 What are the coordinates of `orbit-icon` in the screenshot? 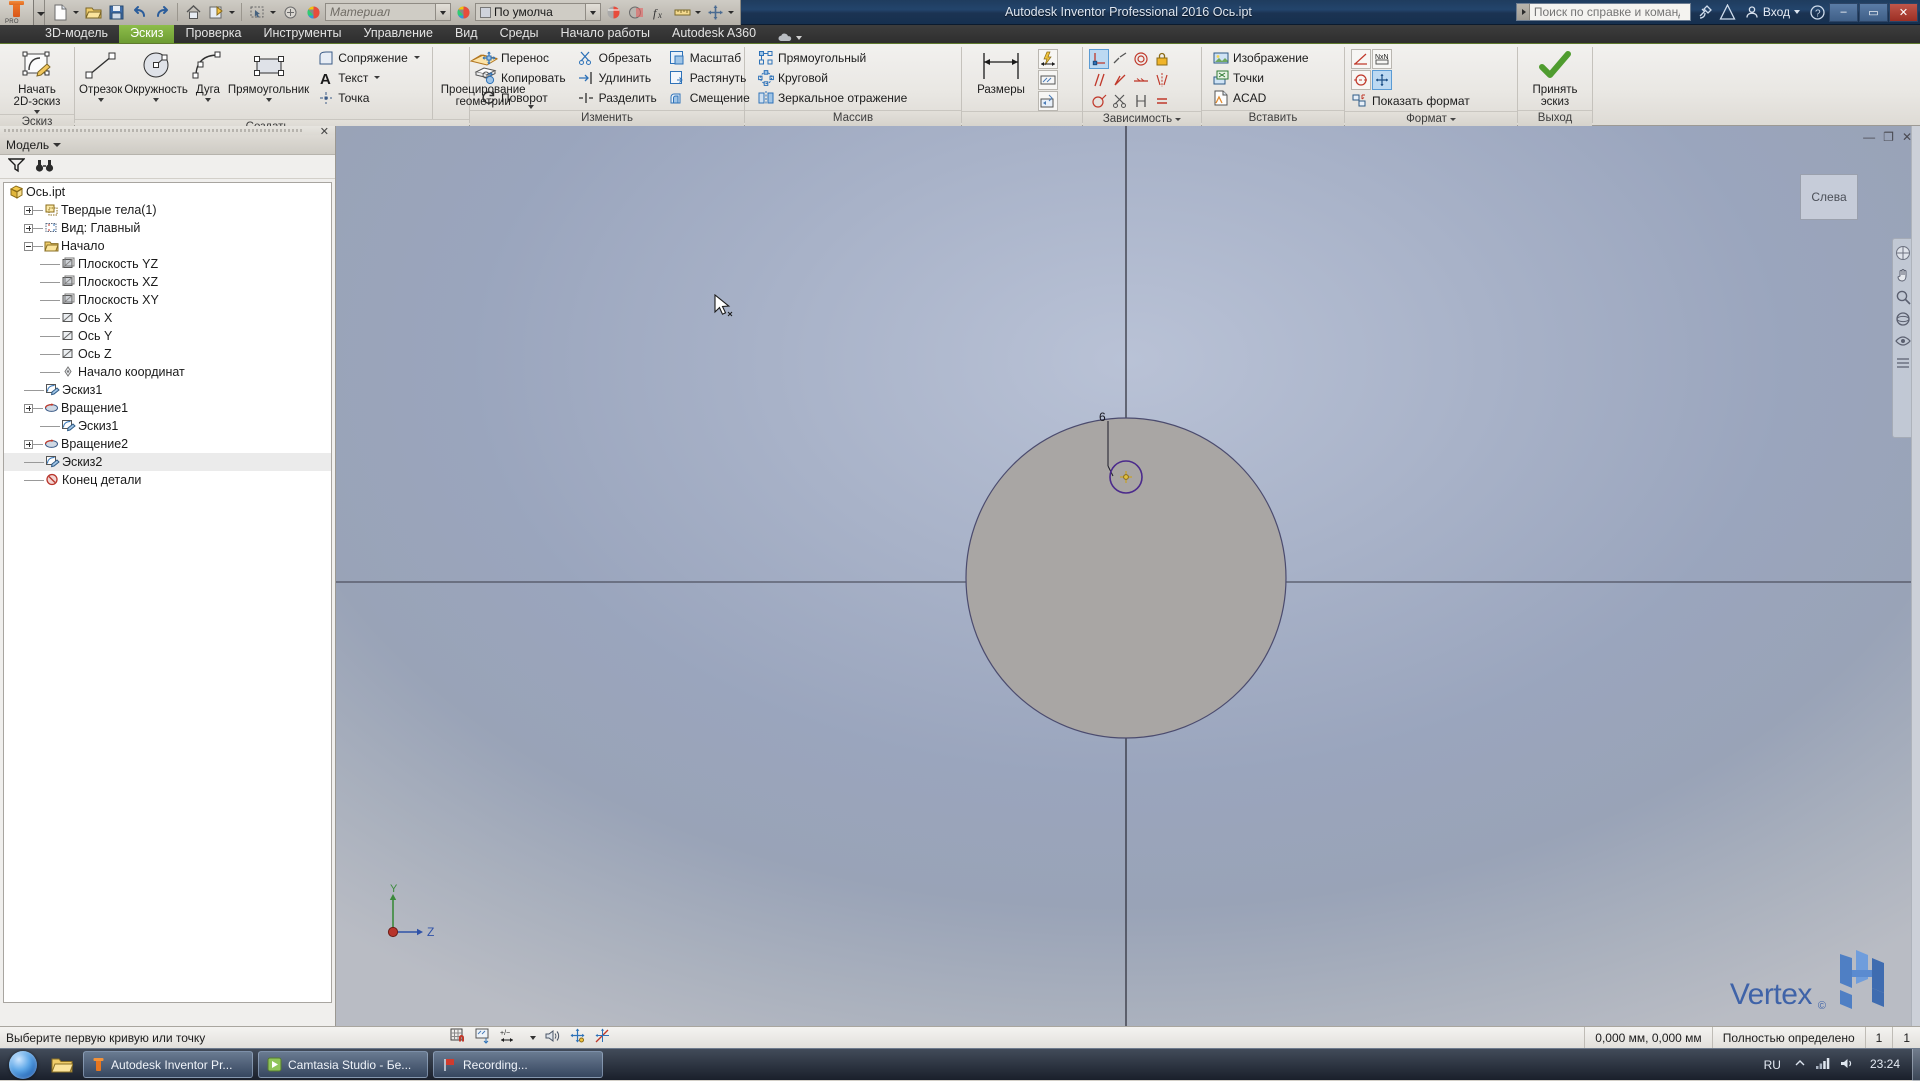 It's located at (1903, 319).